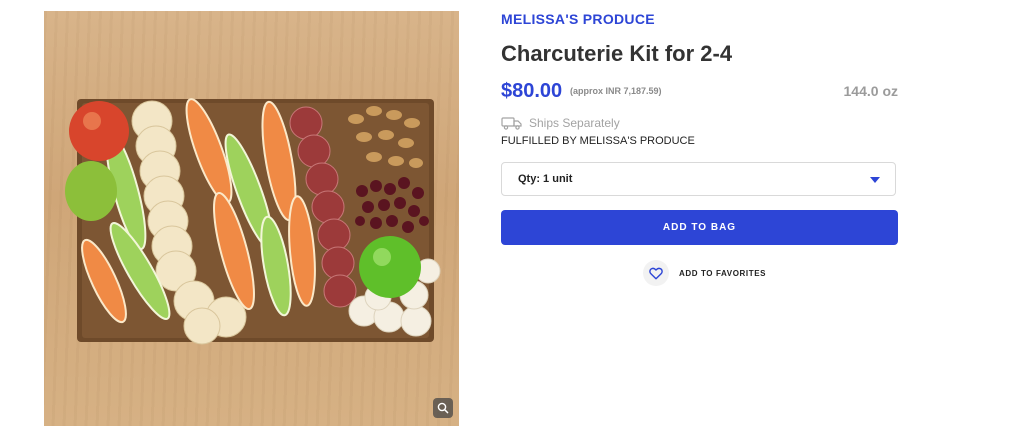 The image size is (1024, 441). I want to click on magnifier-icon, so click(443, 408).